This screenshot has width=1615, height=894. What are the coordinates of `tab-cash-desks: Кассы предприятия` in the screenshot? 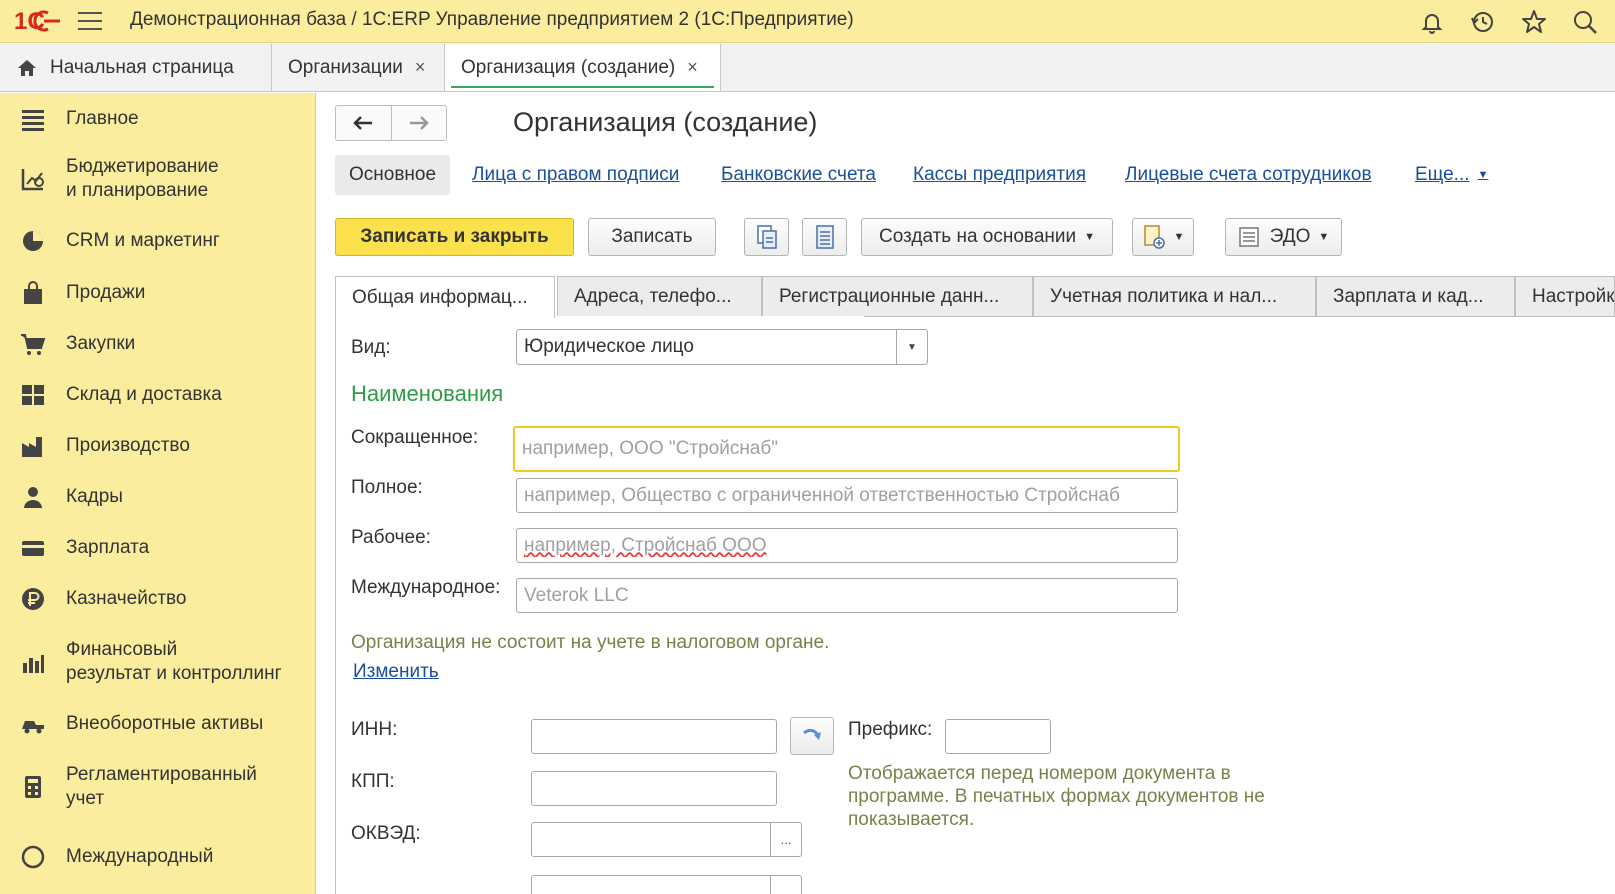 It's located at (999, 175).